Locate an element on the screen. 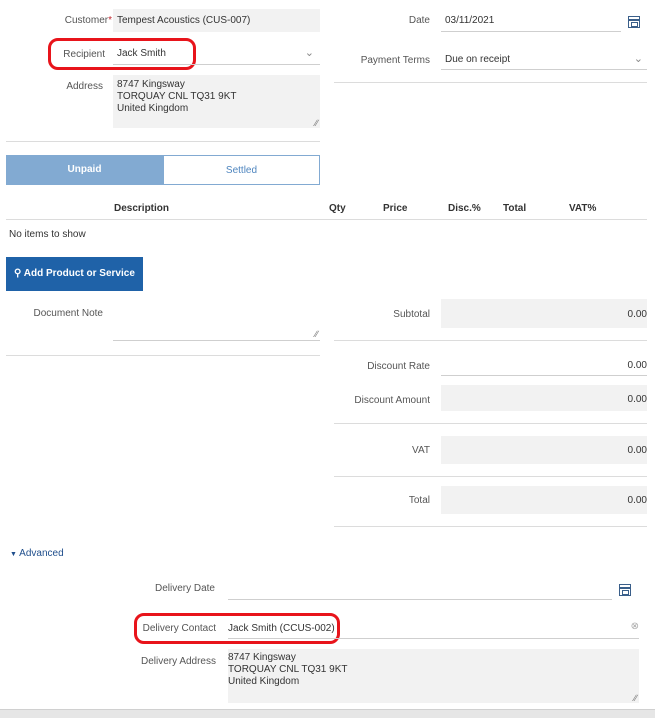  vat-value: 0.00 is located at coordinates (637, 450).